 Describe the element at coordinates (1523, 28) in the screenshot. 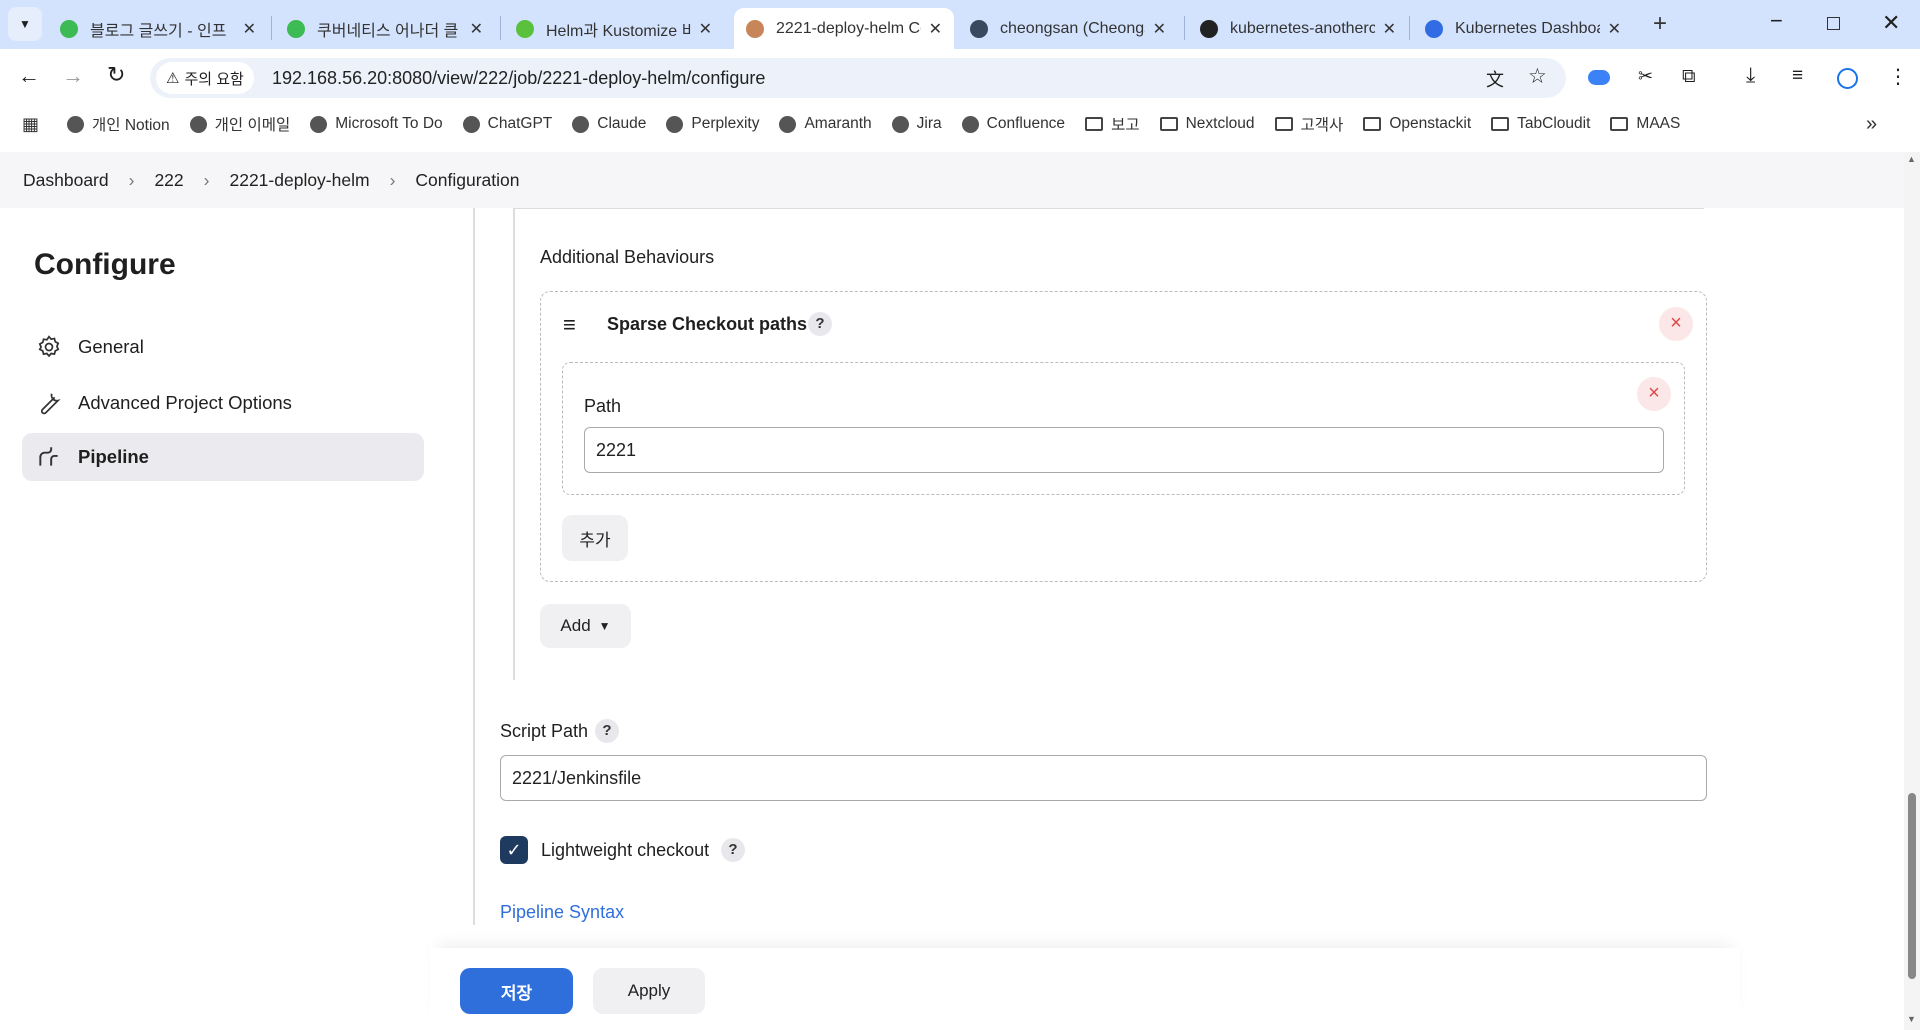

I see `browser-tab: Kubernetes Dashboard✕` at that location.